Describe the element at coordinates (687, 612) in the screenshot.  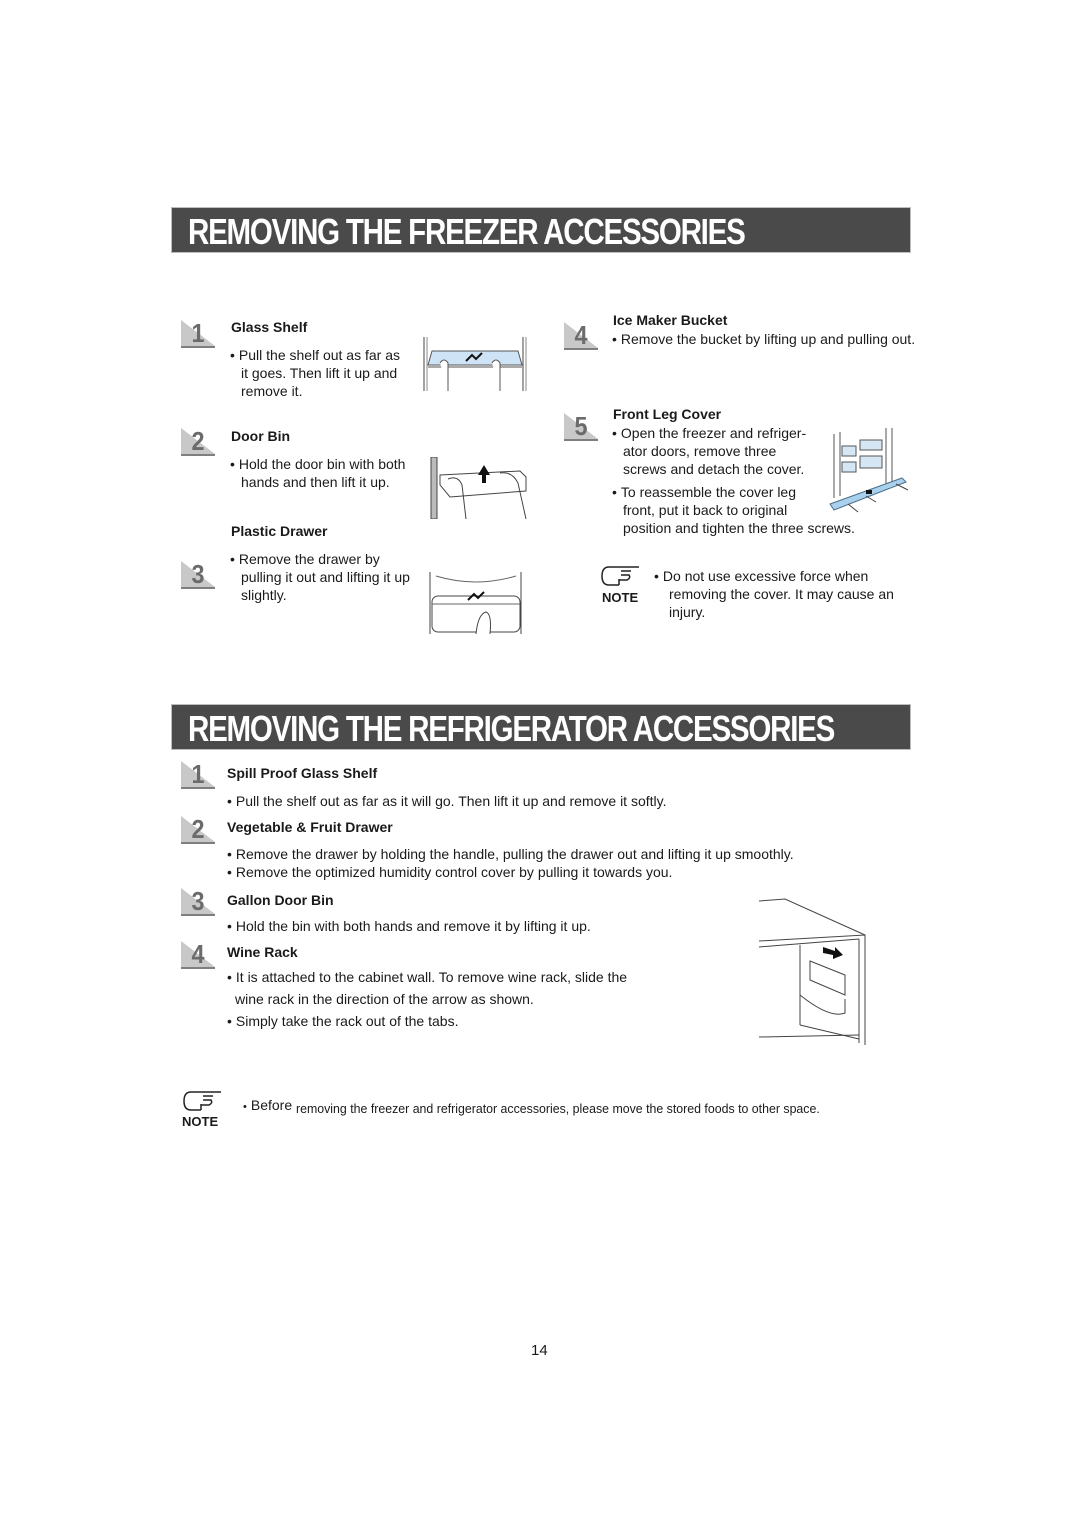
I see `text-line: injury.` at that location.